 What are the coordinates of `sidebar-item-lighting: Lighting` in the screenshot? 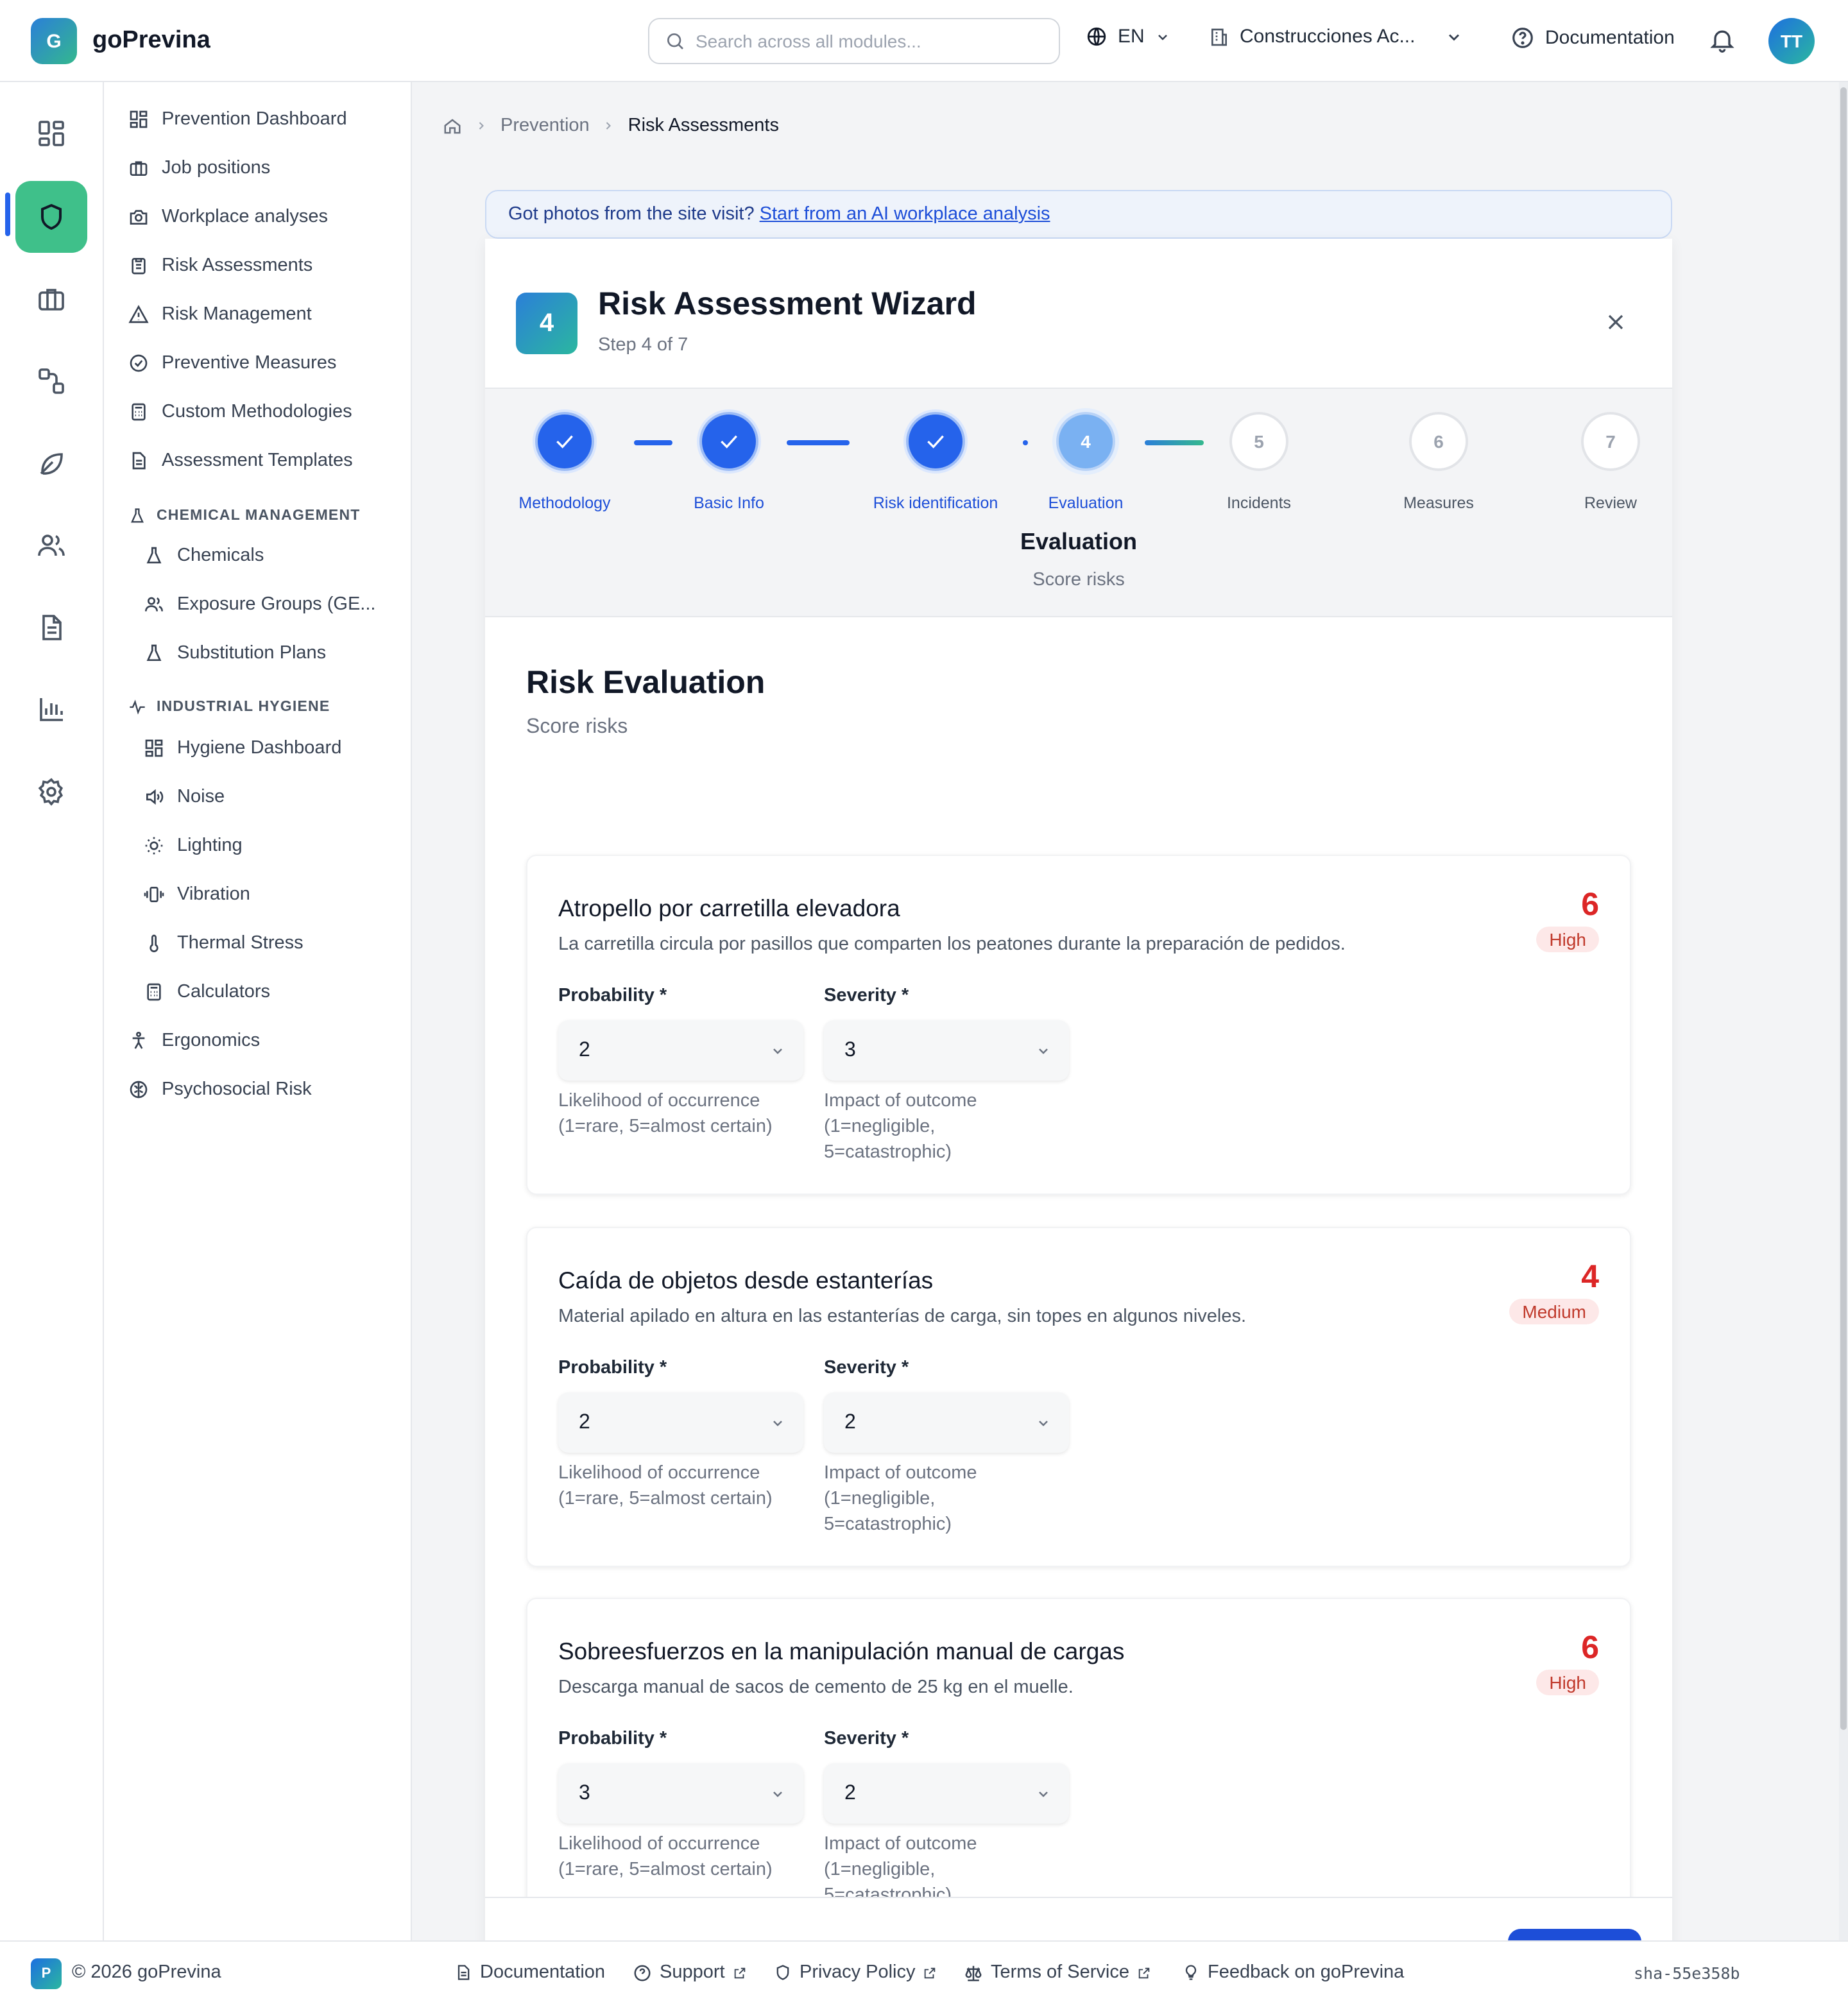 It's located at (194, 846).